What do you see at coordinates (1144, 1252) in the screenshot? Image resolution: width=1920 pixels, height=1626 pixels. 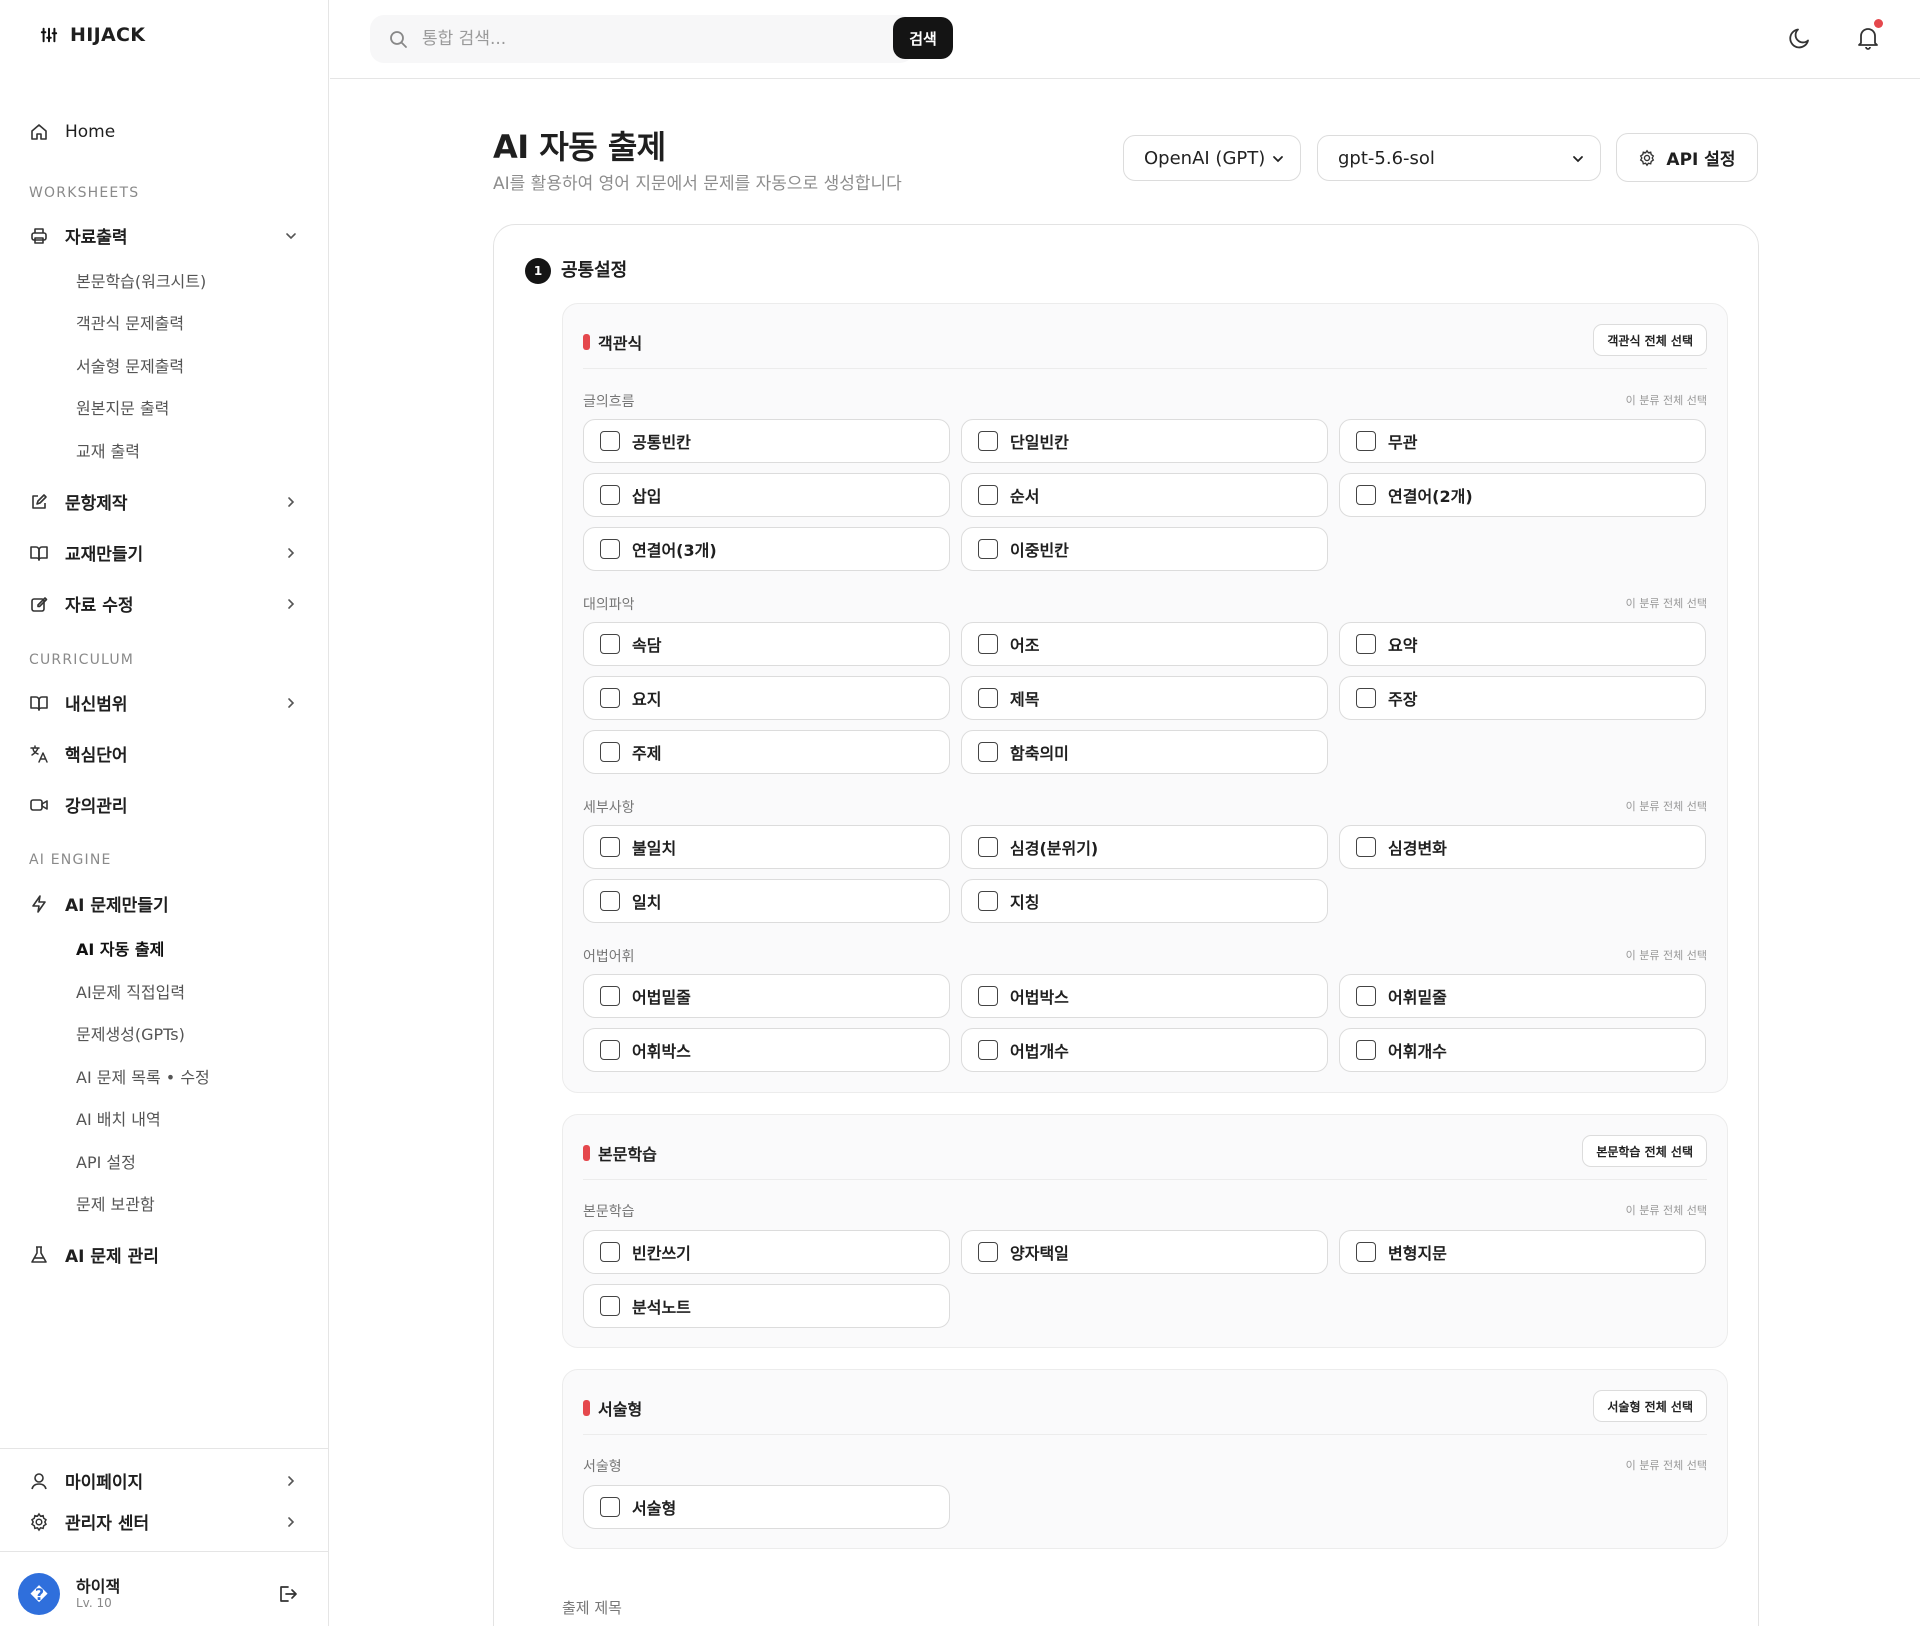 I see `option-checkbox: 양자택일` at bounding box center [1144, 1252].